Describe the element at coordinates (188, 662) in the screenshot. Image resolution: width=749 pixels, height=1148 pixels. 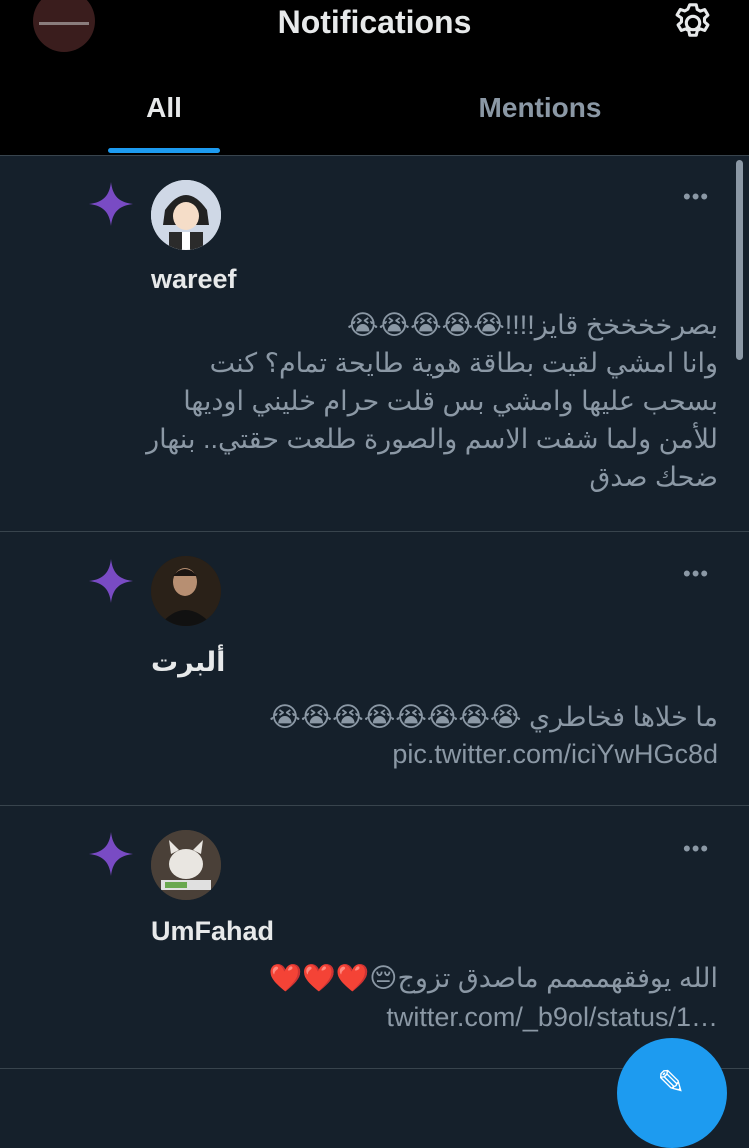
I see `user-name: ألبرت` at that location.